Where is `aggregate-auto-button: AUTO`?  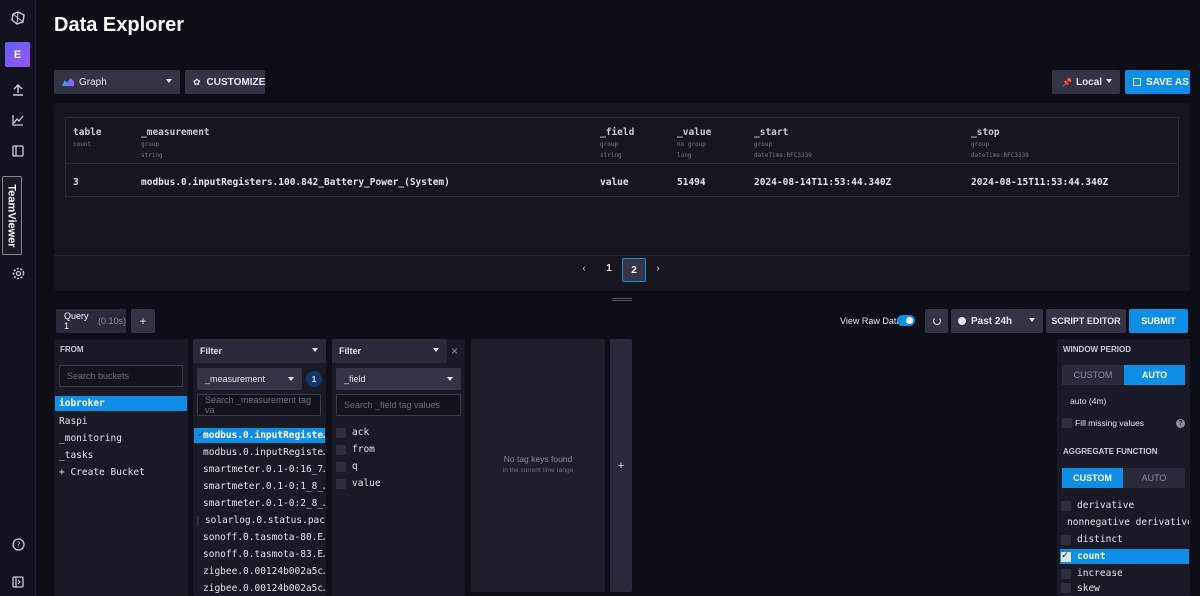 aggregate-auto-button: AUTO is located at coordinates (1154, 478).